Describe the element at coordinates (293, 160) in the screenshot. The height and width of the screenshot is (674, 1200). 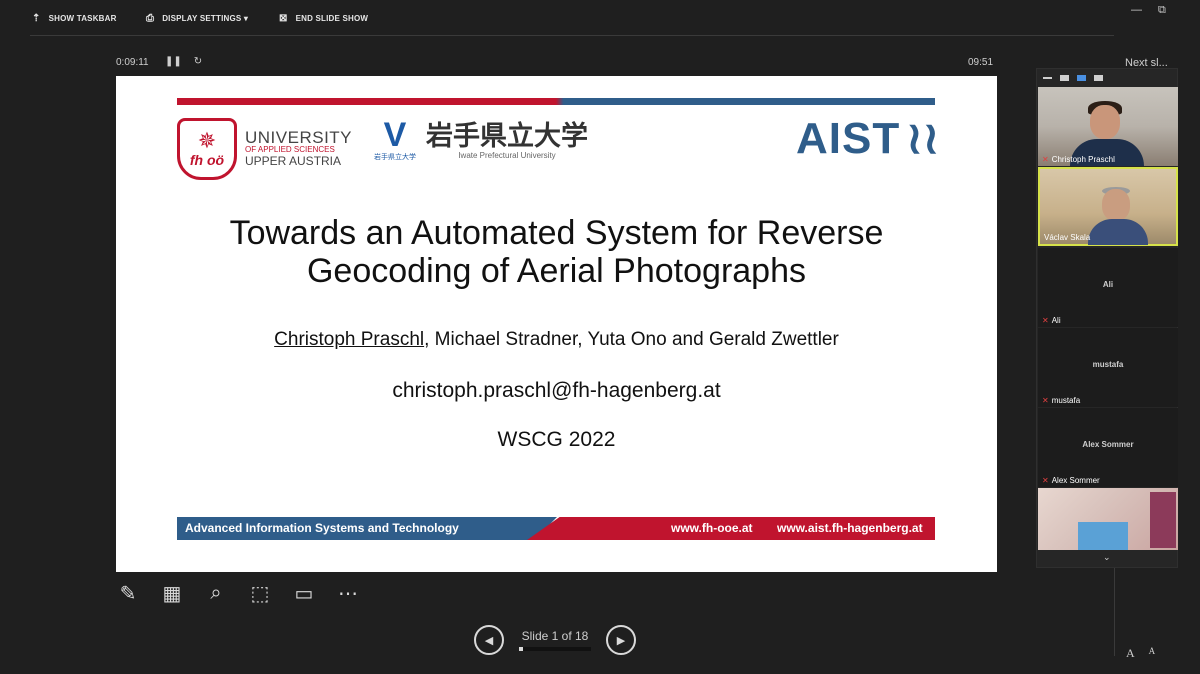
I see `logo-upper-austria: UPPER AUSTRIA` at that location.